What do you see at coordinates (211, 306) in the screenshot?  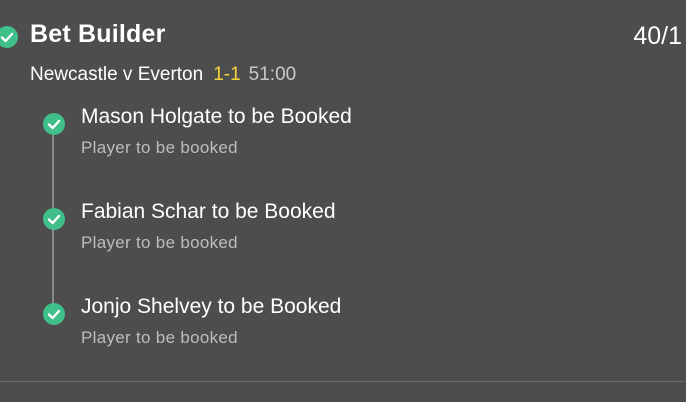 I see `selection-title: Jonjo Shelvey to be Booked` at bounding box center [211, 306].